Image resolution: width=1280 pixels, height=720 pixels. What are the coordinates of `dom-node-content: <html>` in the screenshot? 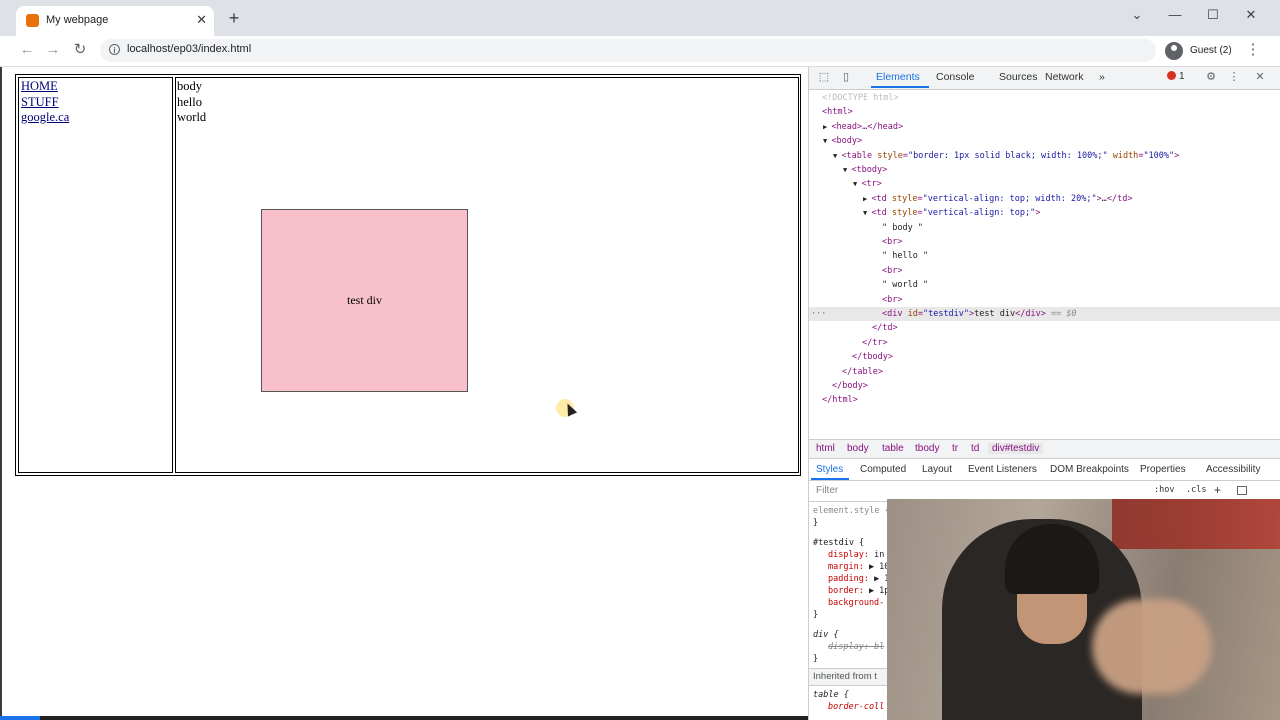 It's located at (837, 112).